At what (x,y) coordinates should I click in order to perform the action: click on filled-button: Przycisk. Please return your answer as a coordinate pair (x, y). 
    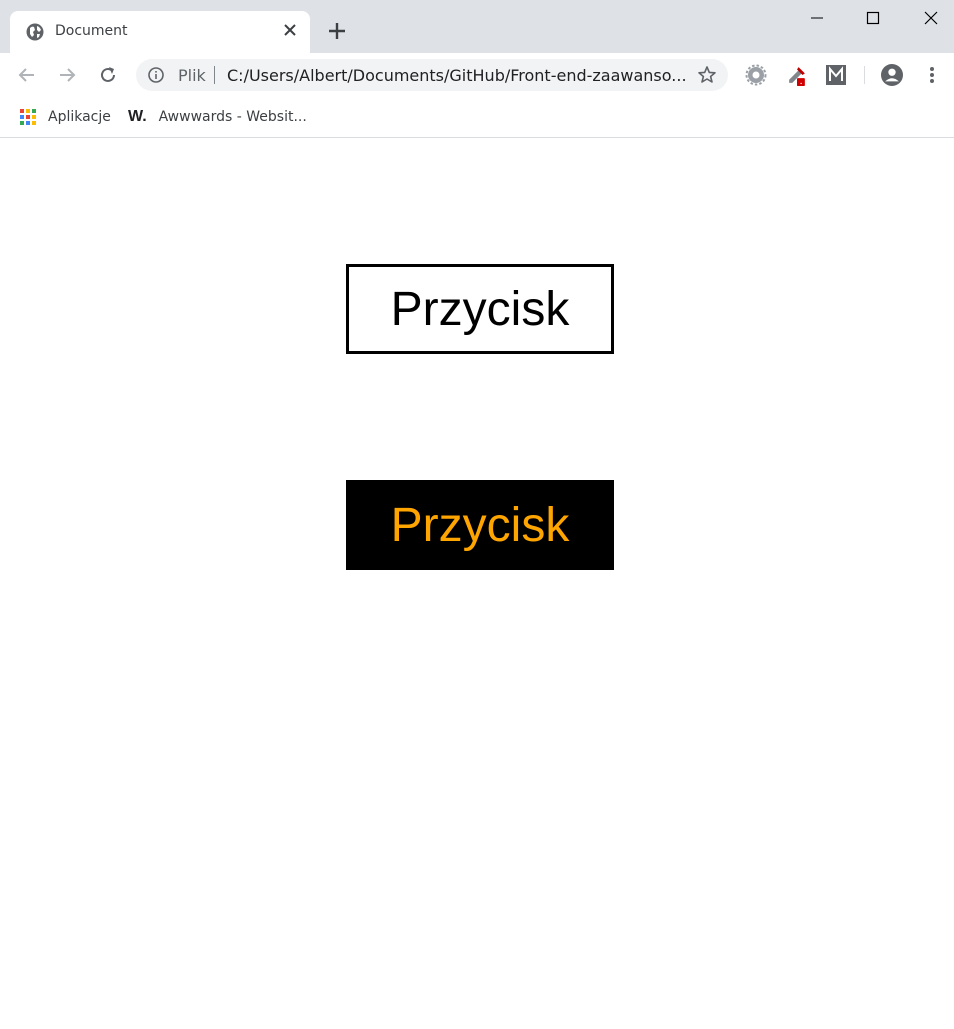
    Looking at the image, I should click on (480, 525).